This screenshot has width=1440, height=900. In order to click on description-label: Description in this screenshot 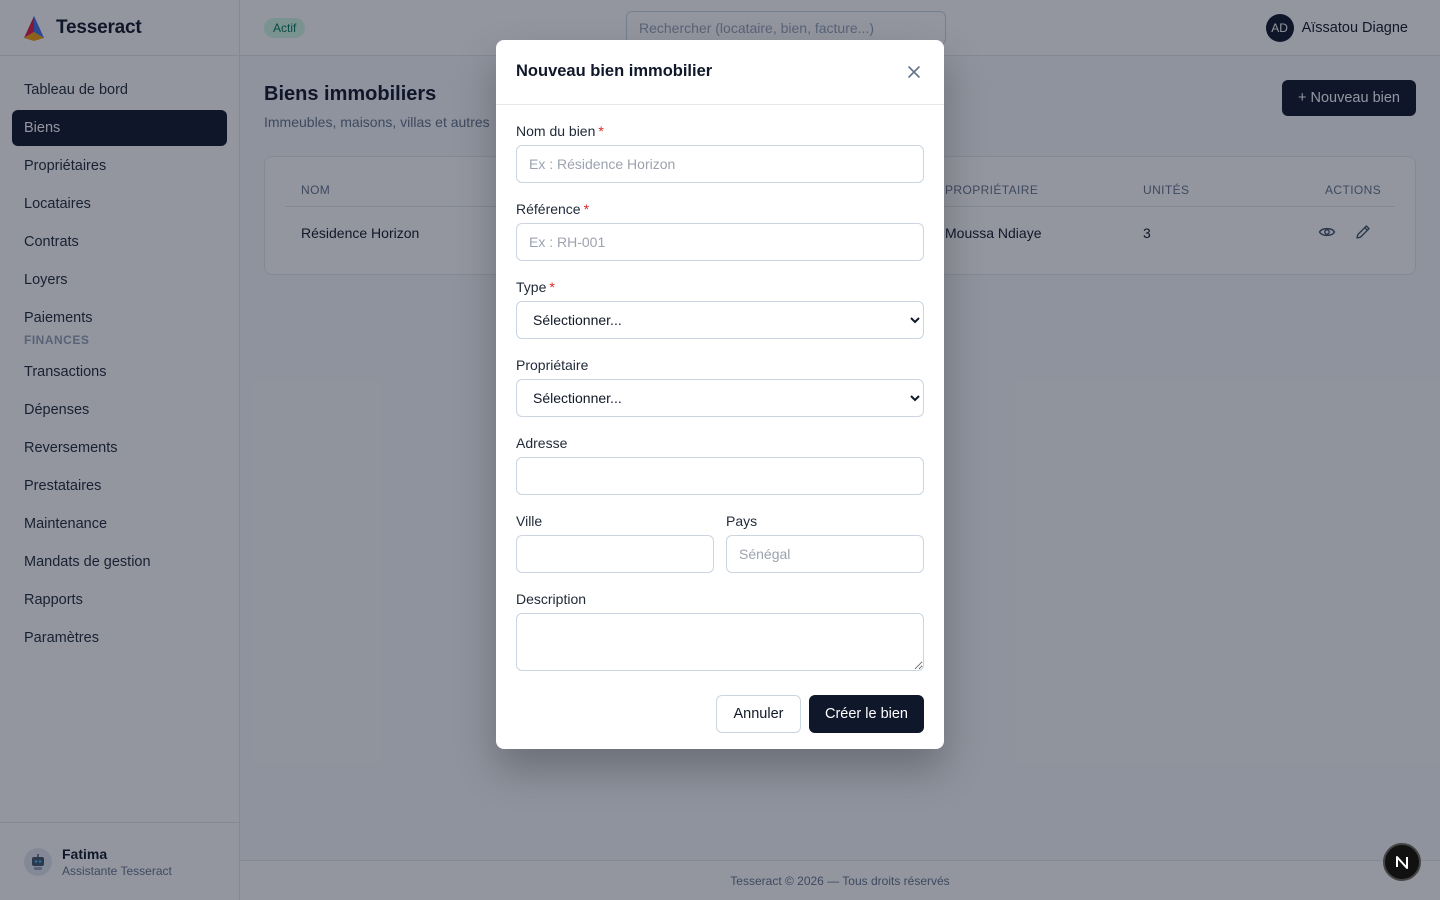, I will do `click(551, 599)`.